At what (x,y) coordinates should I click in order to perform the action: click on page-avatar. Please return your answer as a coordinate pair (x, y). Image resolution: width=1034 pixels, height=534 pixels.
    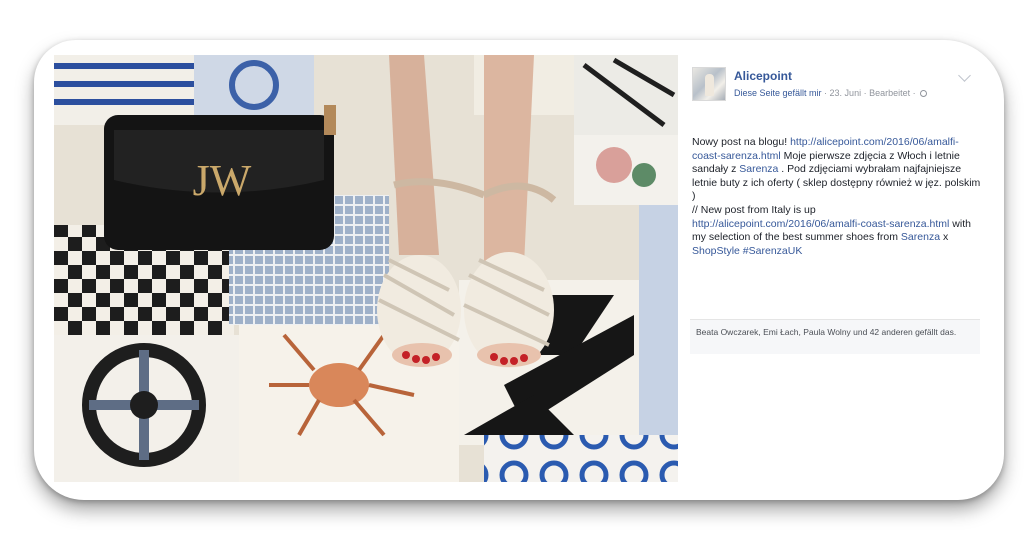
    Looking at the image, I should click on (709, 84).